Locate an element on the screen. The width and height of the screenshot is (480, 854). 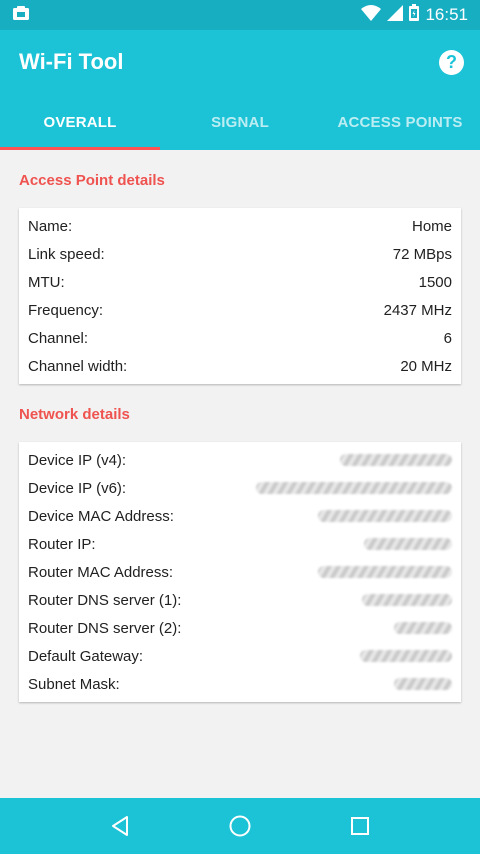
tab-access-points: ACCESS POINTS is located at coordinates (400, 122).